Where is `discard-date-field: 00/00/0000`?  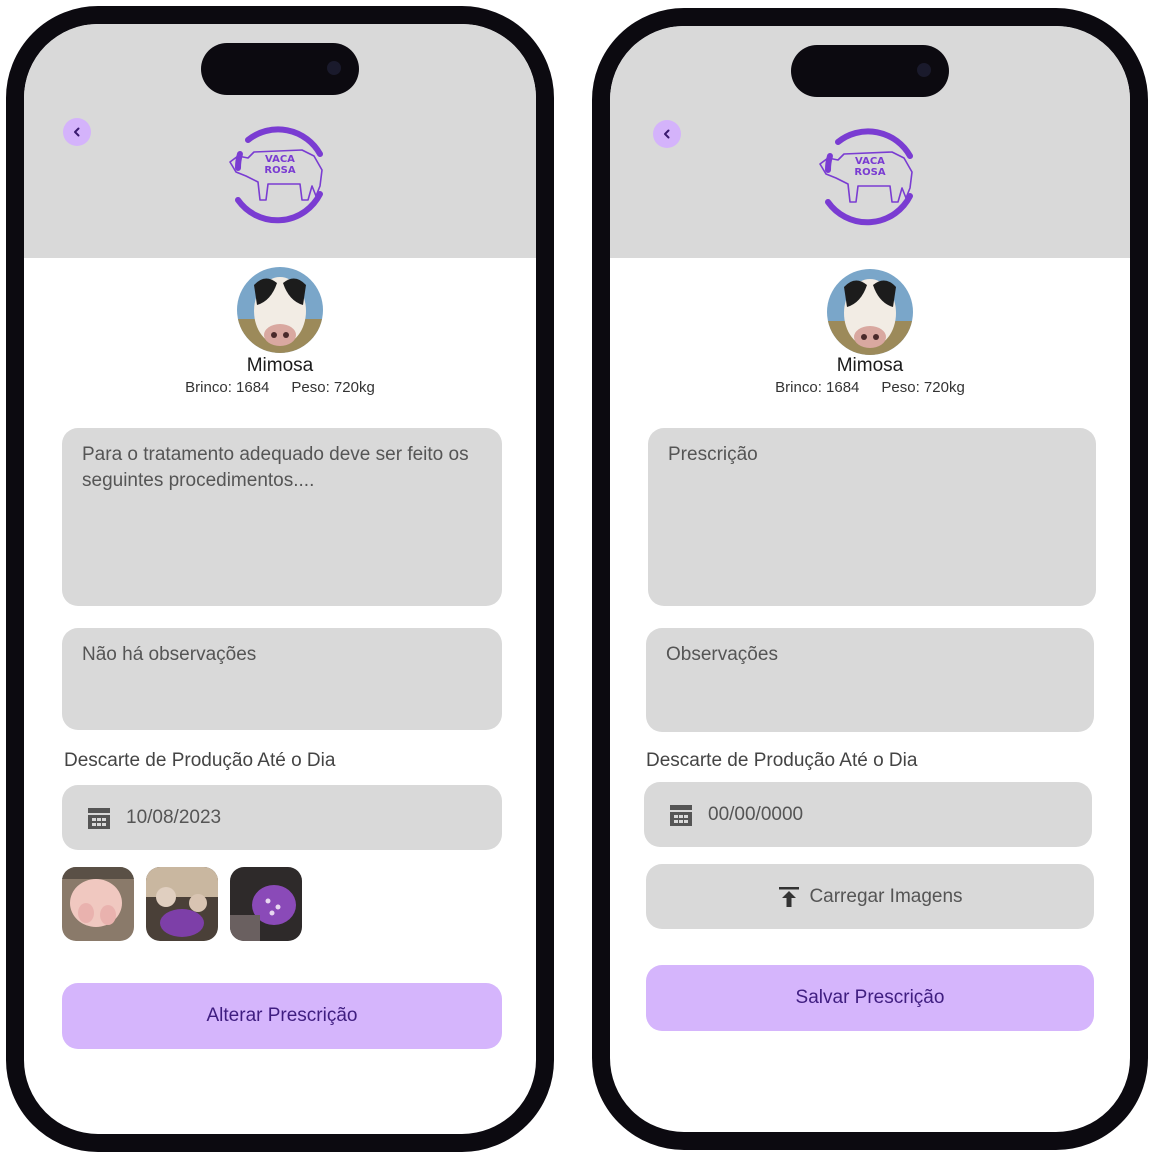
discard-date-field: 00/00/0000 is located at coordinates (868, 814).